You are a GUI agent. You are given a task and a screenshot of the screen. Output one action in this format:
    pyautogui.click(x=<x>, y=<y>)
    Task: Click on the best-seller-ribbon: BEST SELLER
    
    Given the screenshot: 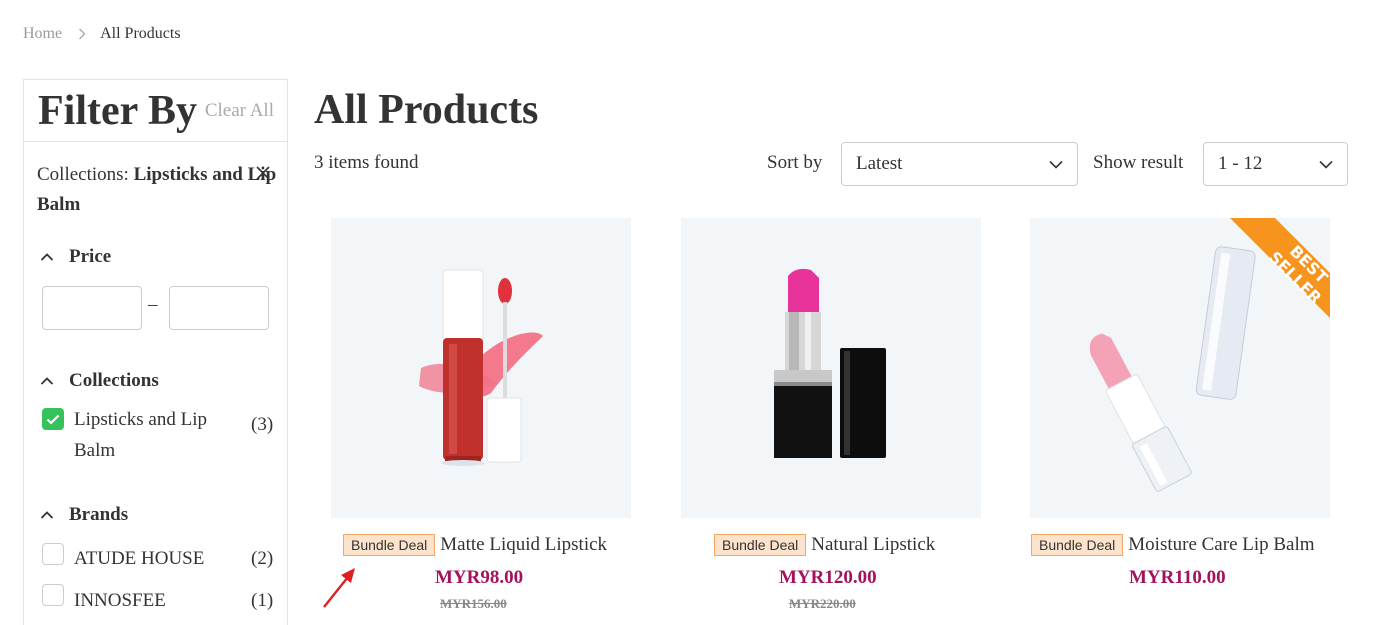 What is the action you would take?
    pyautogui.click(x=1272, y=275)
    